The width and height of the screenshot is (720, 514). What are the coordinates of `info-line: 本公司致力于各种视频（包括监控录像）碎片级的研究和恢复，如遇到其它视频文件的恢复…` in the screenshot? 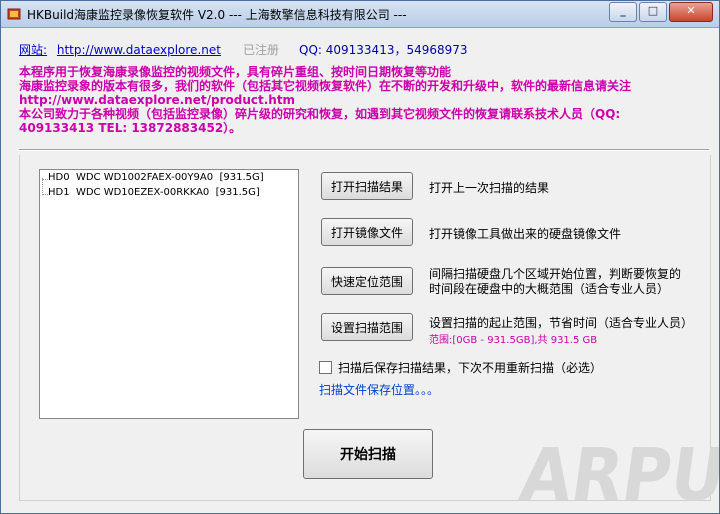 It's located at (320, 114).